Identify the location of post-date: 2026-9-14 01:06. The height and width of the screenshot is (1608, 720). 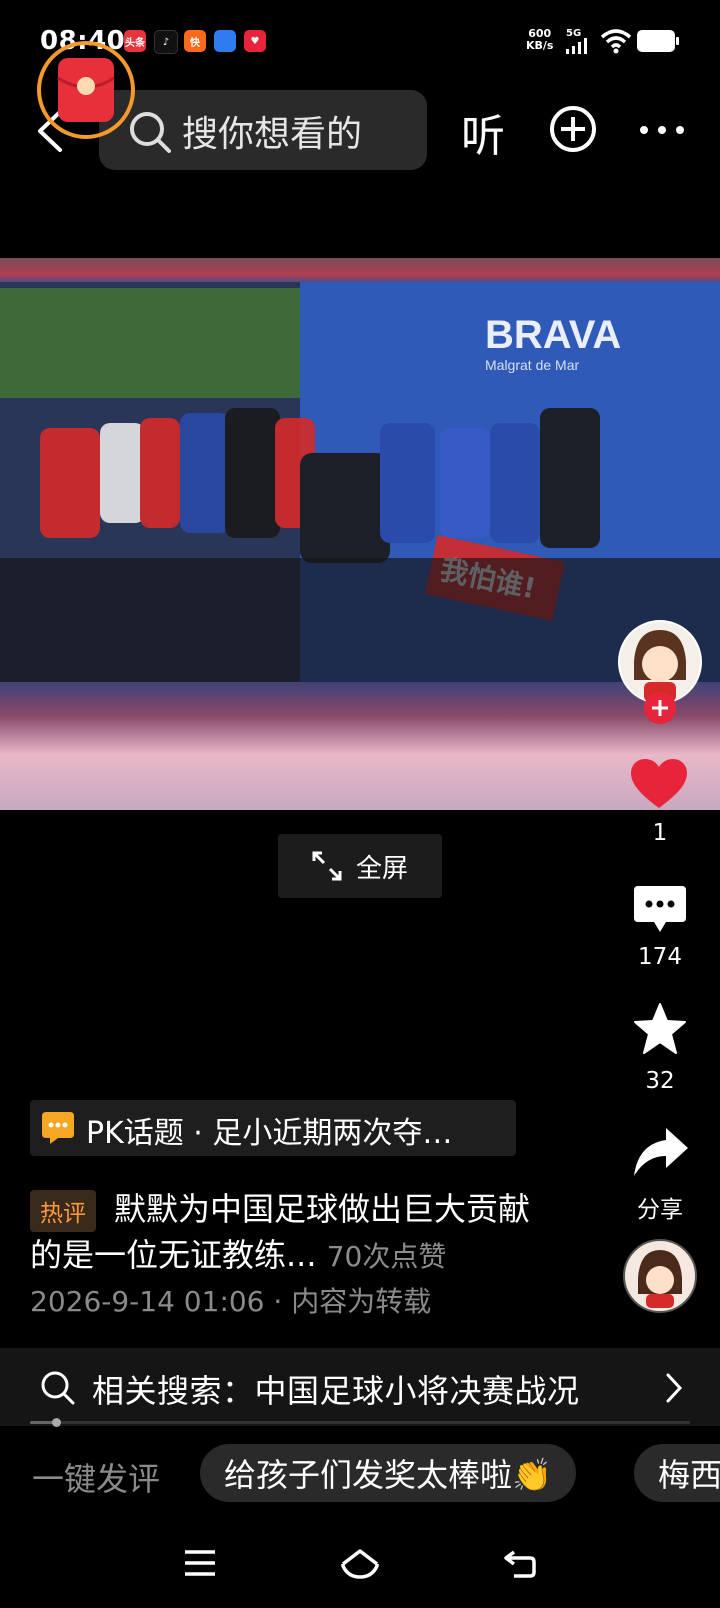
(147, 1301).